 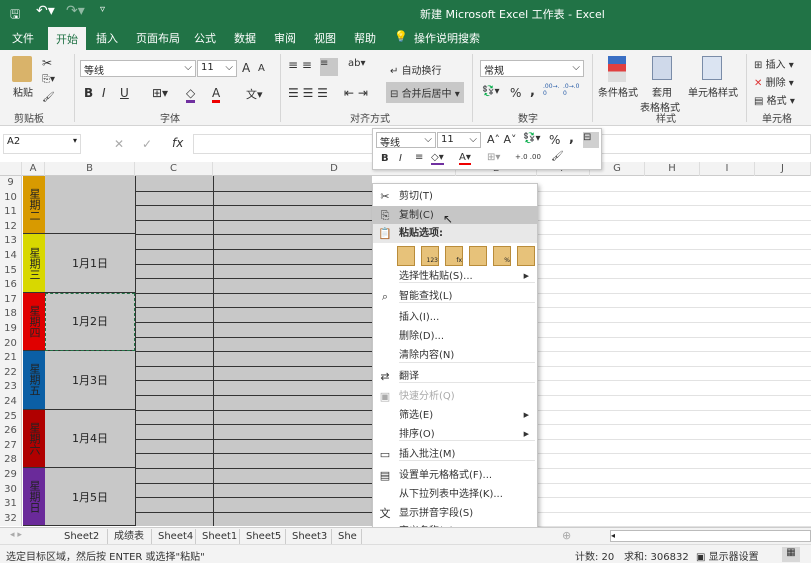 I want to click on font-size-select: 11 ⌵, so click(x=217, y=68).